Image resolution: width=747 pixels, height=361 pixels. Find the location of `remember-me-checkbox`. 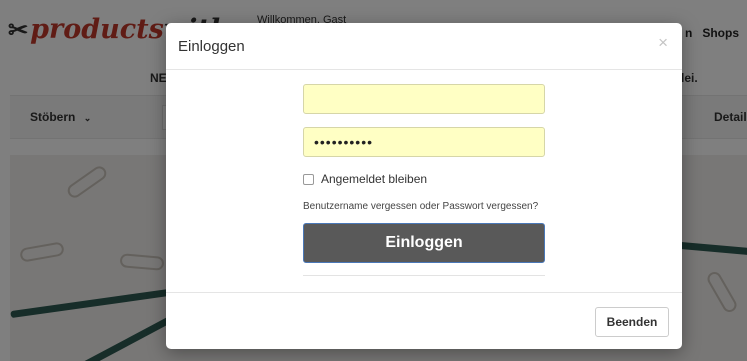

remember-me-checkbox is located at coordinates (308, 179).